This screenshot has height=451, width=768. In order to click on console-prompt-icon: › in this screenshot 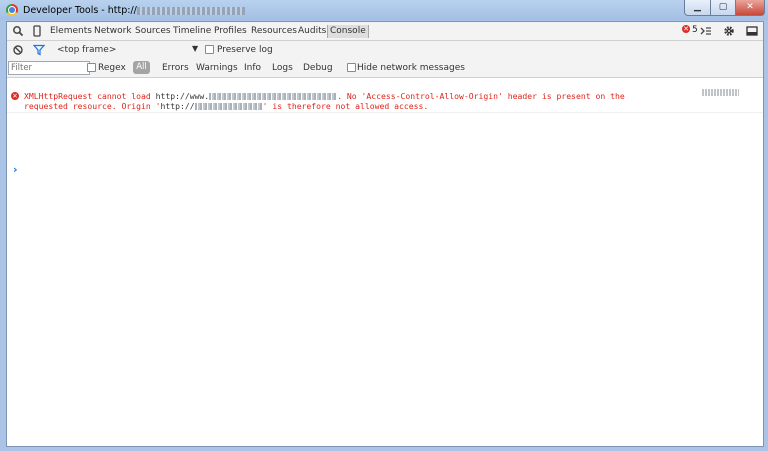, I will do `click(15, 169)`.